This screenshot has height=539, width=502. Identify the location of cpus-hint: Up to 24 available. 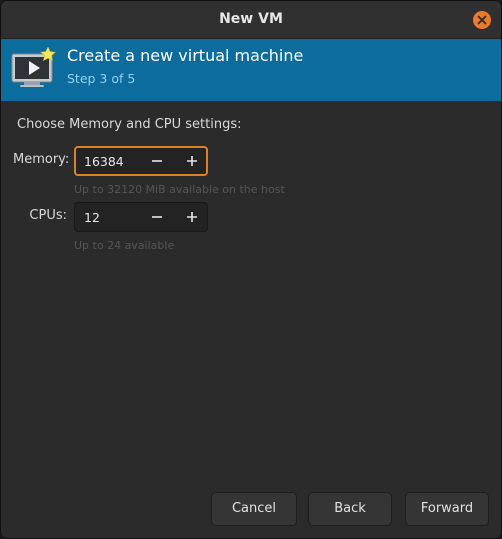
(124, 245).